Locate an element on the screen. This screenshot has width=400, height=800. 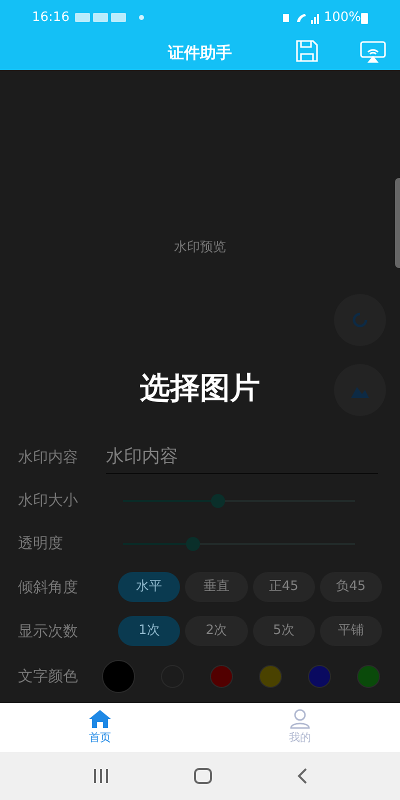
option-chip: 2次 is located at coordinates (216, 631).